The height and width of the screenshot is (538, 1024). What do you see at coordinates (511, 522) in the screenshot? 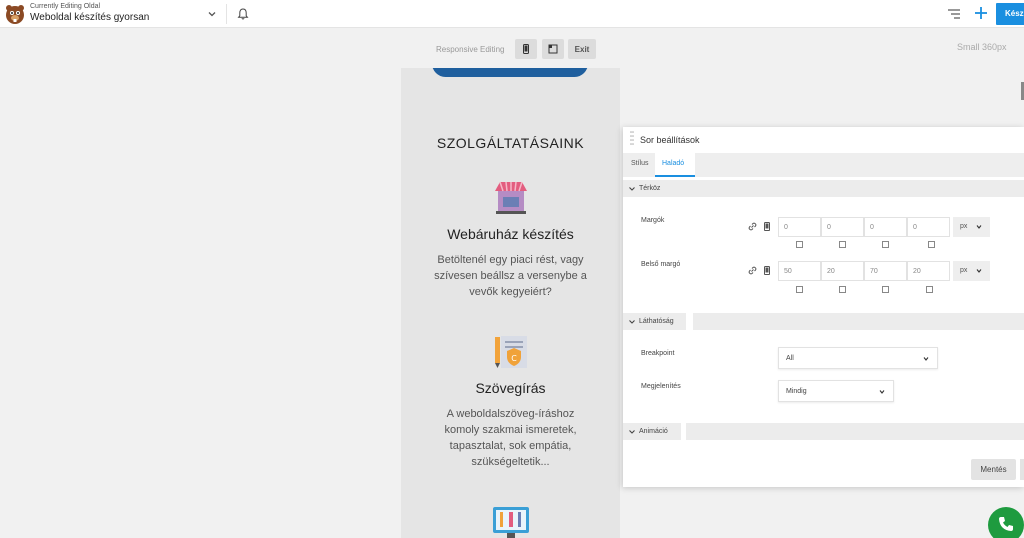
I see `design-tools-icon` at bounding box center [511, 522].